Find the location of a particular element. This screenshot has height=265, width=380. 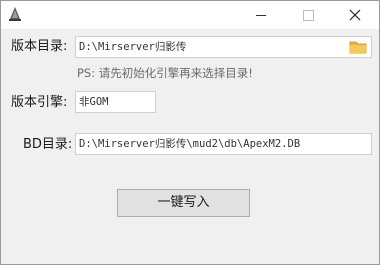

maximize-icon is located at coordinates (308, 15).